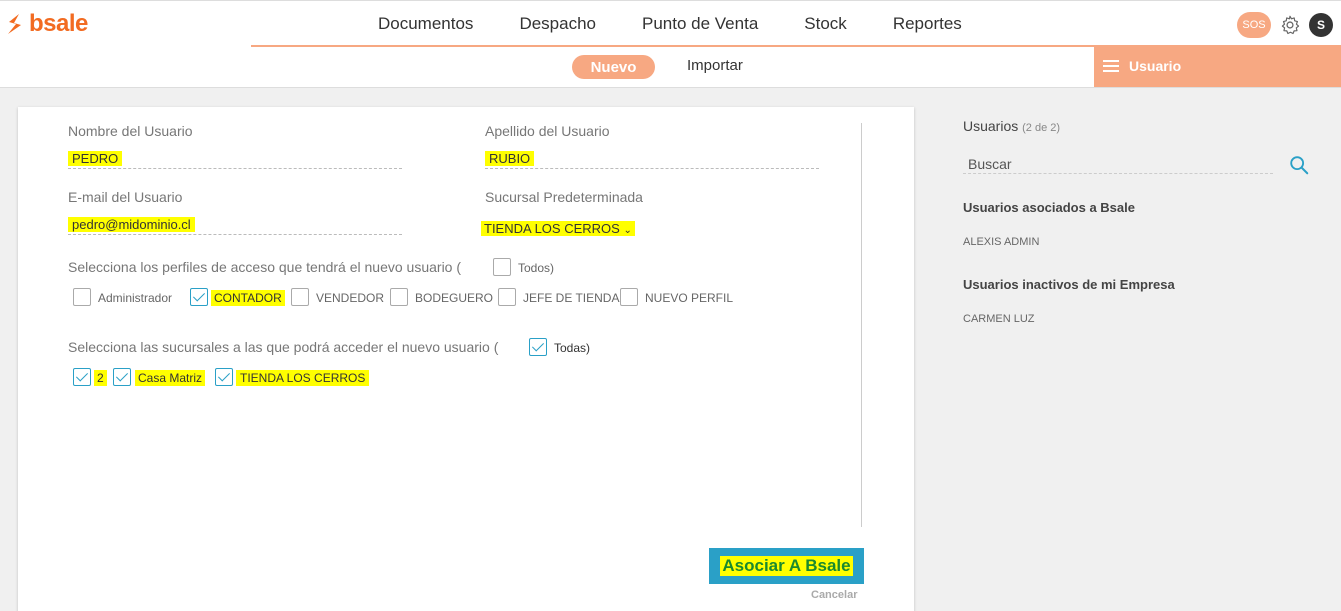  What do you see at coordinates (1321, 25) in the screenshot?
I see `avatar: S` at bounding box center [1321, 25].